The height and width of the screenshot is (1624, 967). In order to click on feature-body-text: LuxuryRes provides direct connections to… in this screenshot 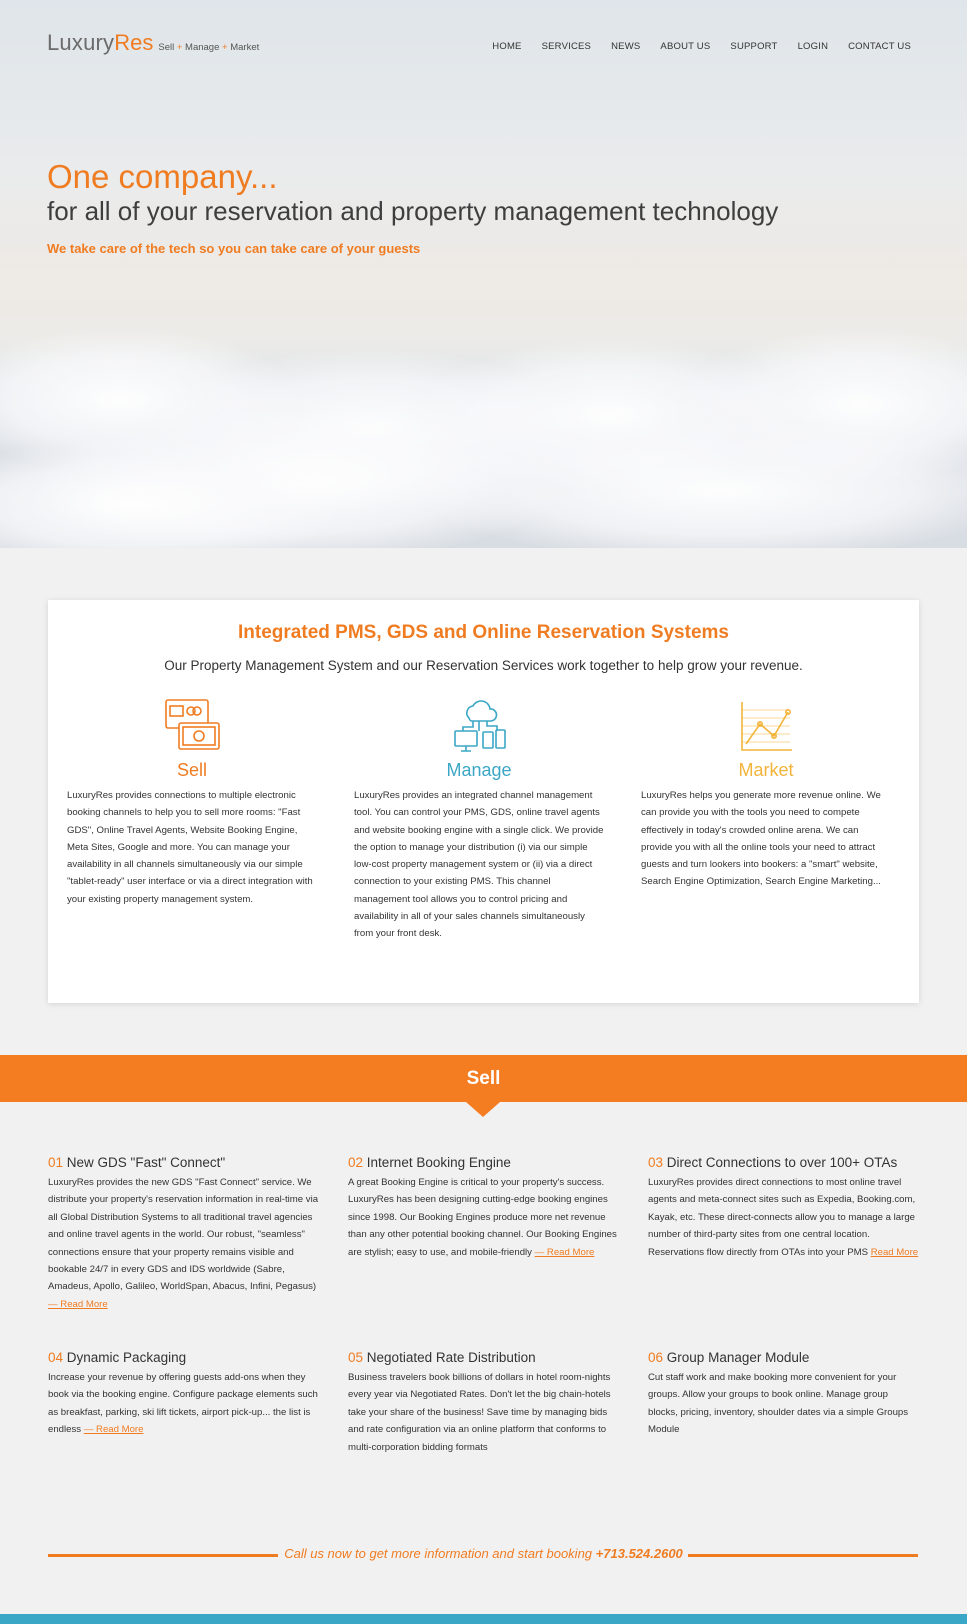, I will do `click(782, 1217)`.